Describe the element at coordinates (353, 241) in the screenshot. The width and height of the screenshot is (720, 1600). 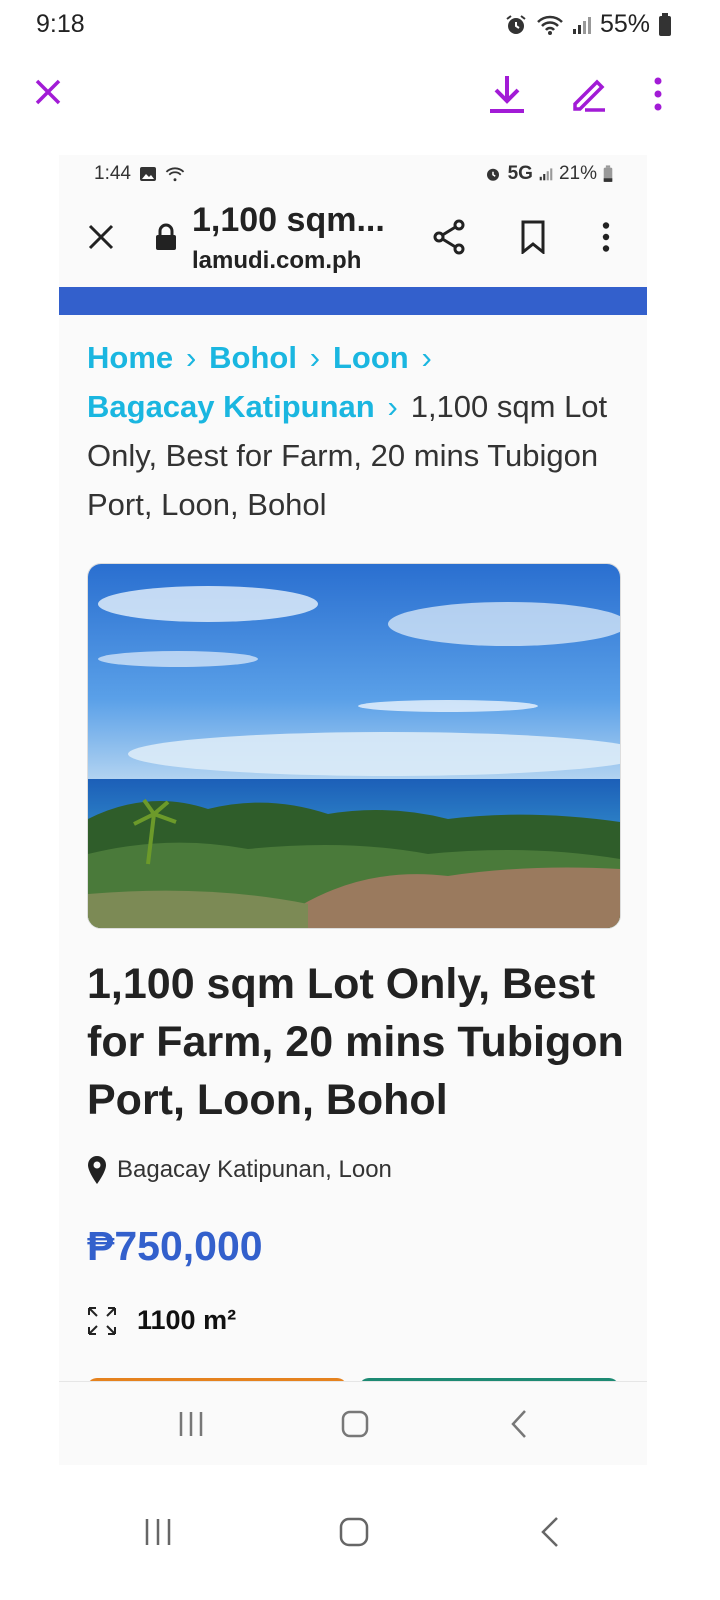
I see `browser-address-bar: 1,100 sqm... lamudi.com.ph` at that location.